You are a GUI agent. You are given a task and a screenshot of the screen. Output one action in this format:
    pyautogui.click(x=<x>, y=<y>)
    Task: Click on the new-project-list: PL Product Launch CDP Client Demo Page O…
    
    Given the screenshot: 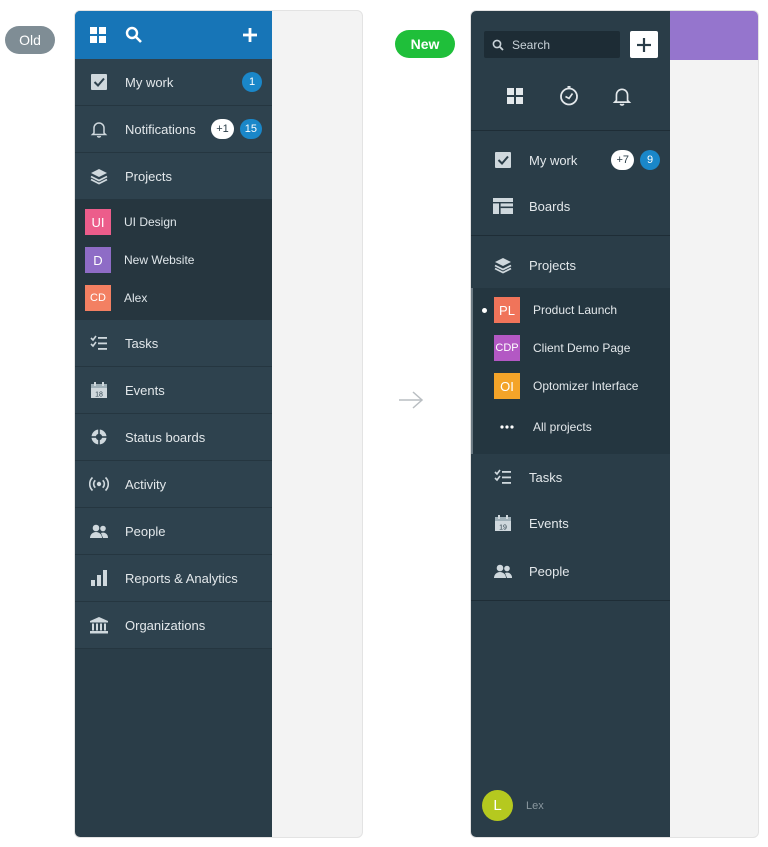 What is the action you would take?
    pyautogui.click(x=570, y=371)
    